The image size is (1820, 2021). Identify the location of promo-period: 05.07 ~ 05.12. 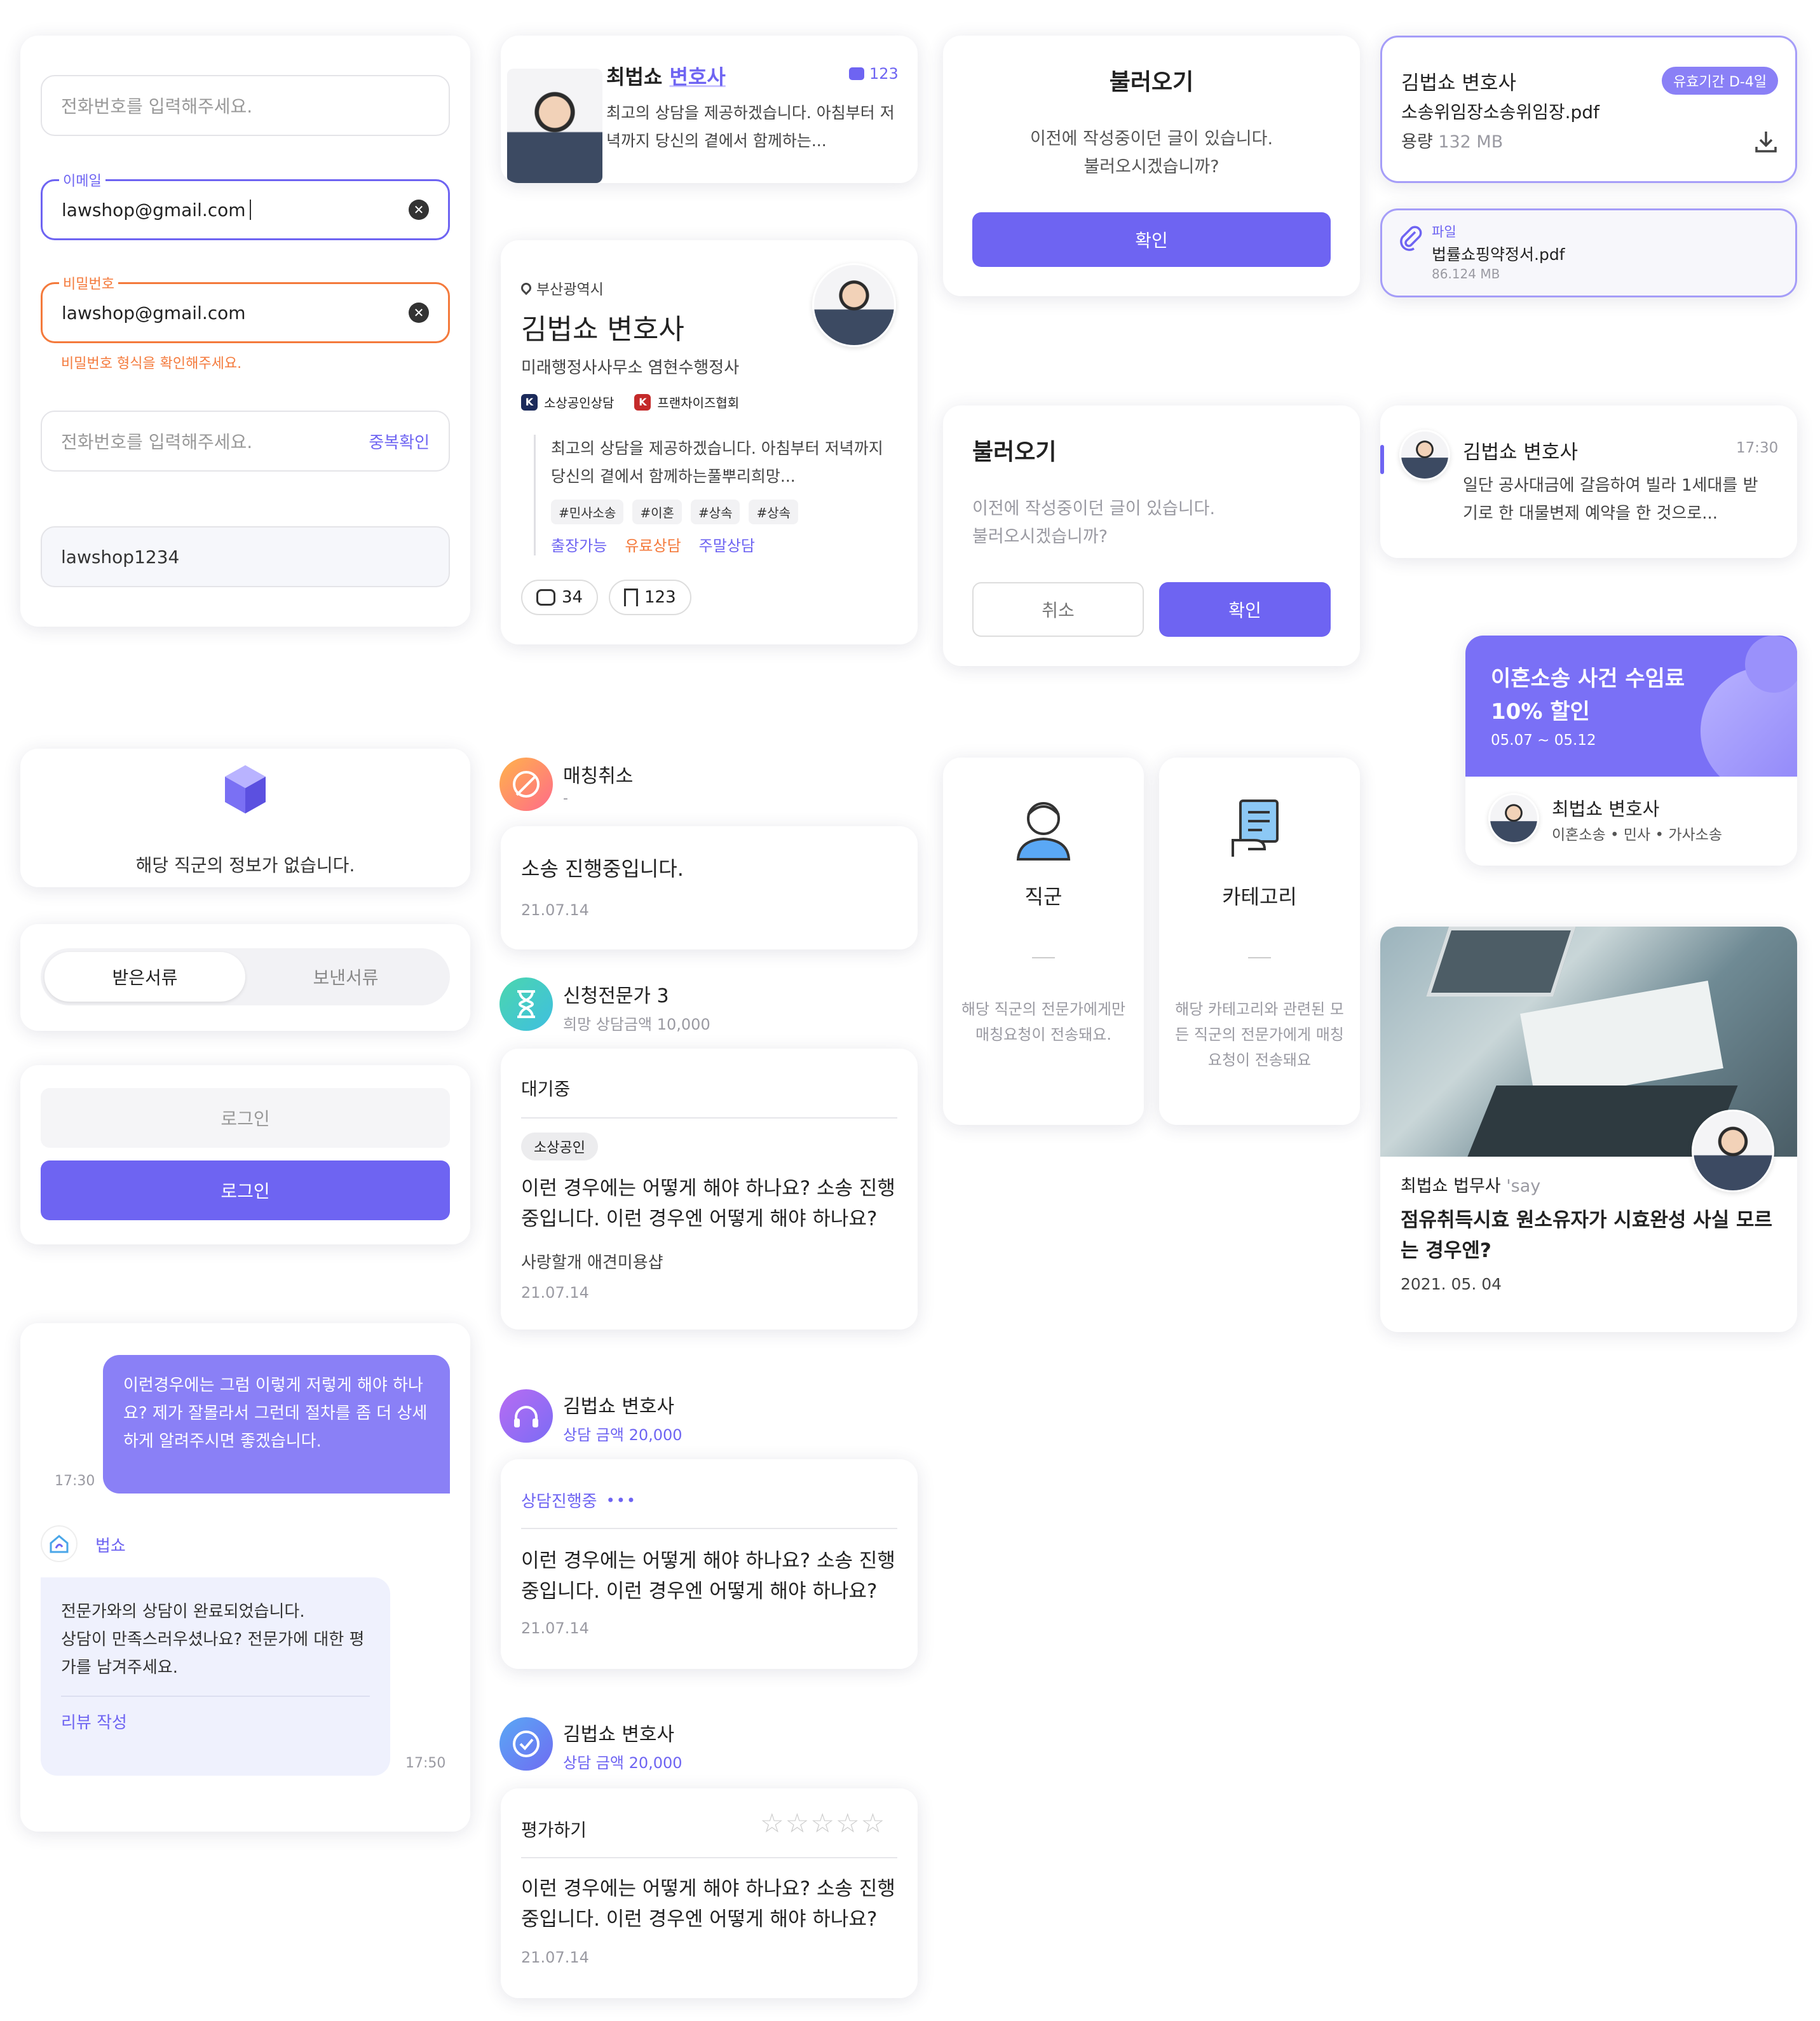
(1543, 741).